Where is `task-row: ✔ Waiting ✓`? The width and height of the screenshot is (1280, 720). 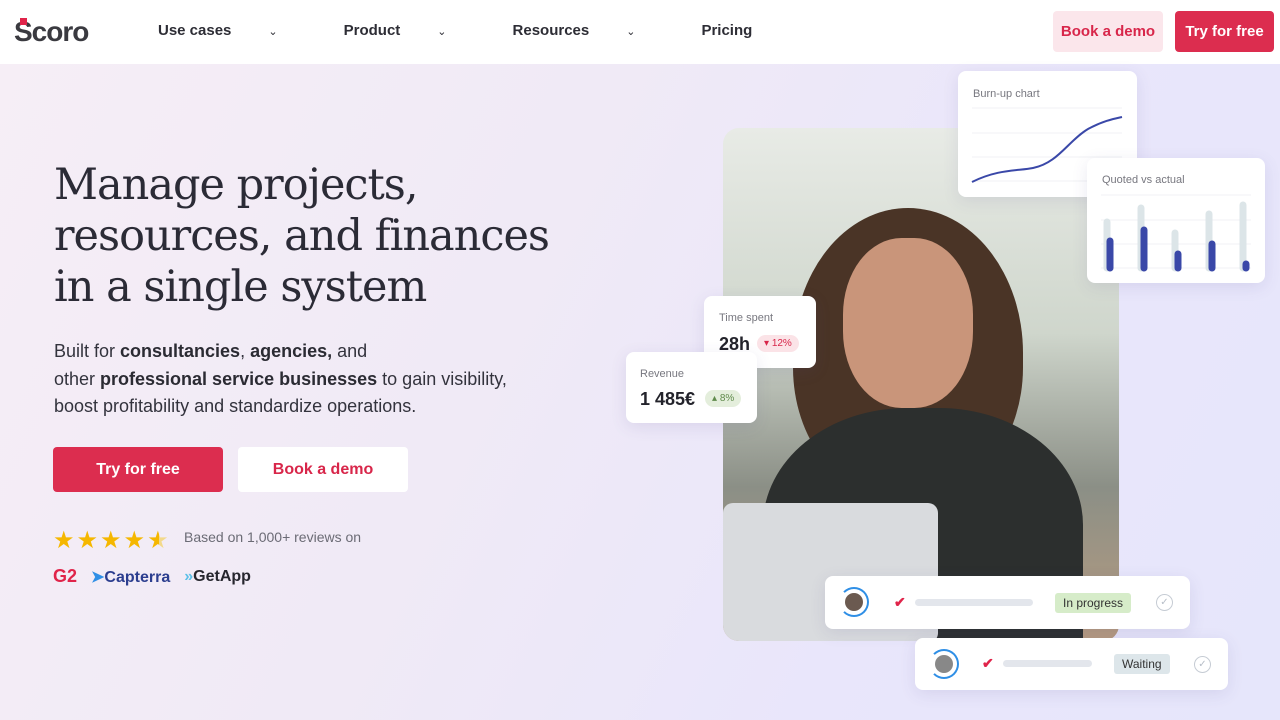 task-row: ✔ Waiting ✓ is located at coordinates (1071, 664).